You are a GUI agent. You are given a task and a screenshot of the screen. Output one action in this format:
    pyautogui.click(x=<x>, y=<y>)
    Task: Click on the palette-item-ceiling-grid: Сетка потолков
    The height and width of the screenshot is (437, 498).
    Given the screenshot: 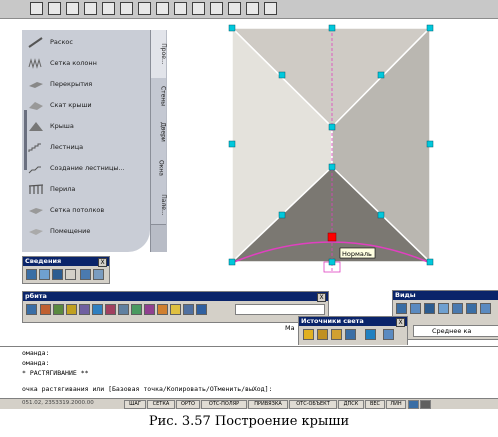 What is the action you would take?
    pyautogui.click(x=87, y=211)
    